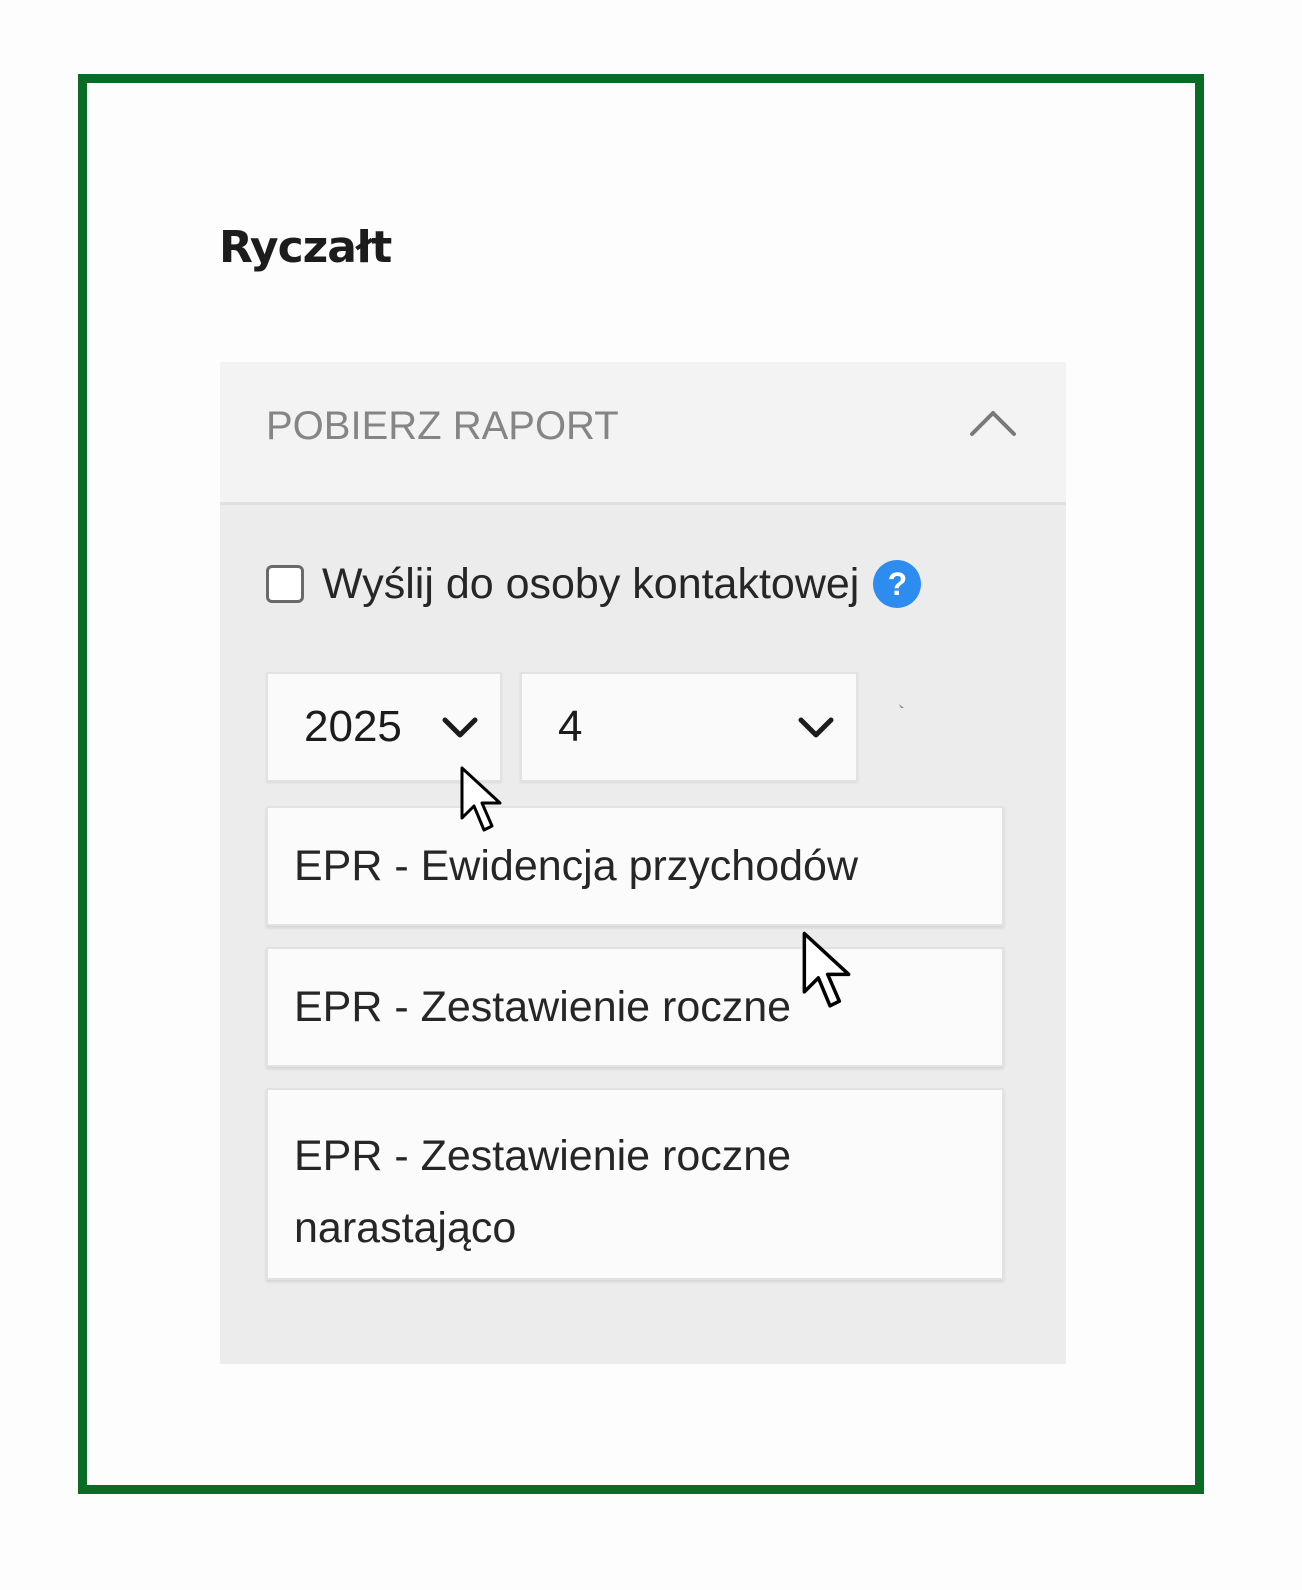 The width and height of the screenshot is (1302, 1590). What do you see at coordinates (285, 584) in the screenshot?
I see `send-to-contact-checkbox` at bounding box center [285, 584].